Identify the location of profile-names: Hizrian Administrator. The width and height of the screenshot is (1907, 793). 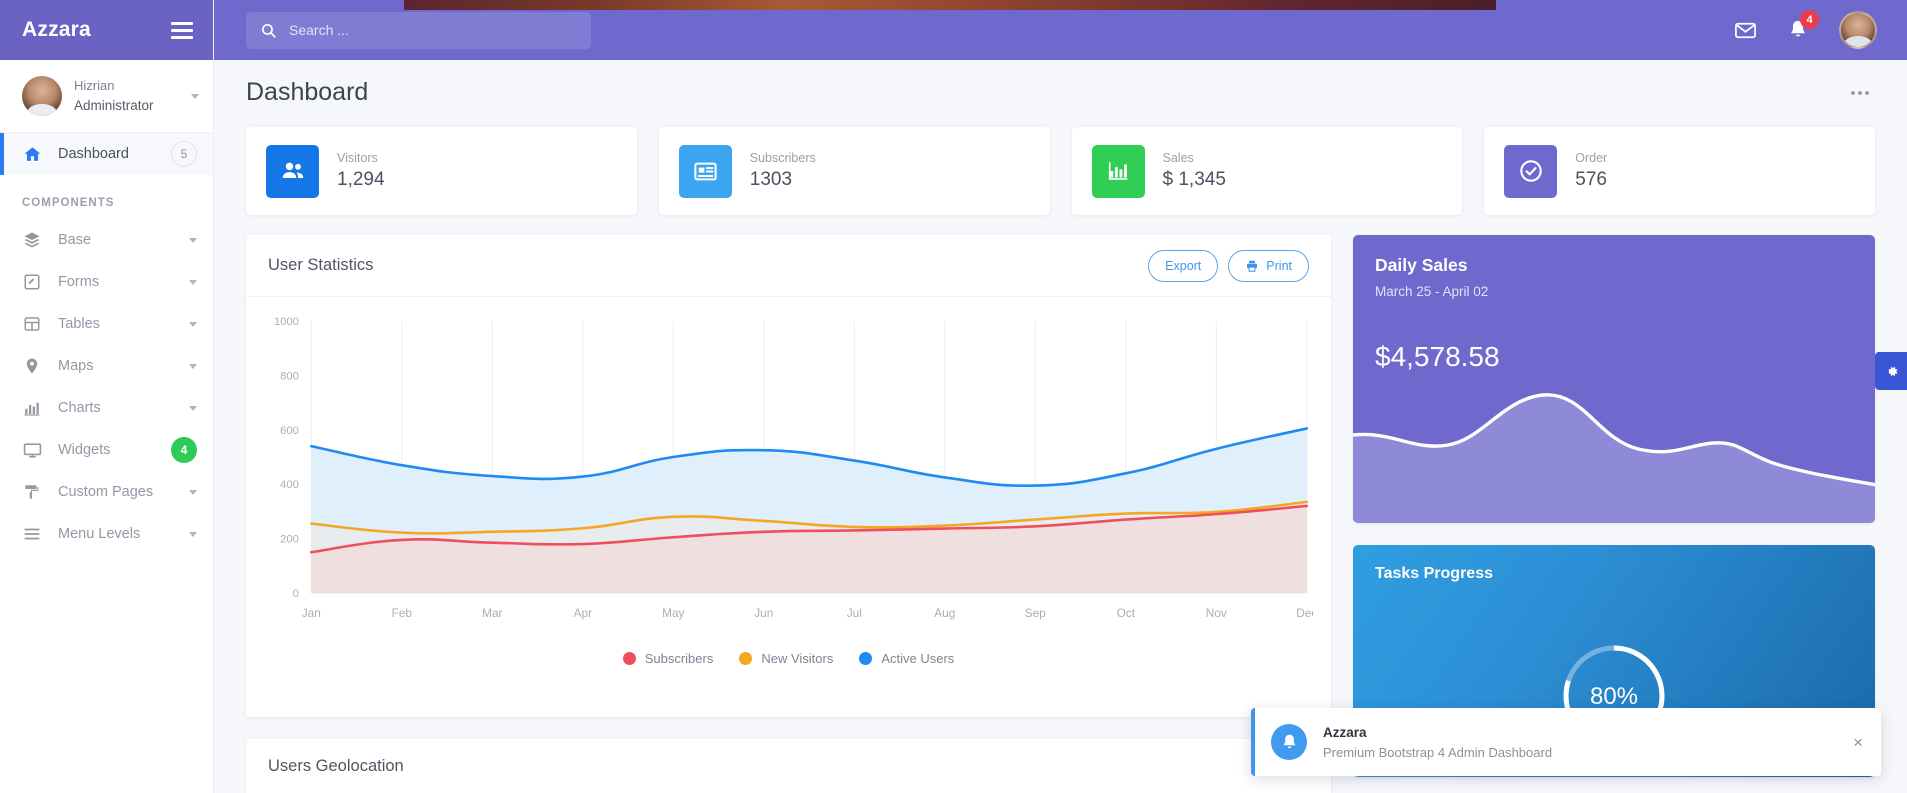
(126, 96).